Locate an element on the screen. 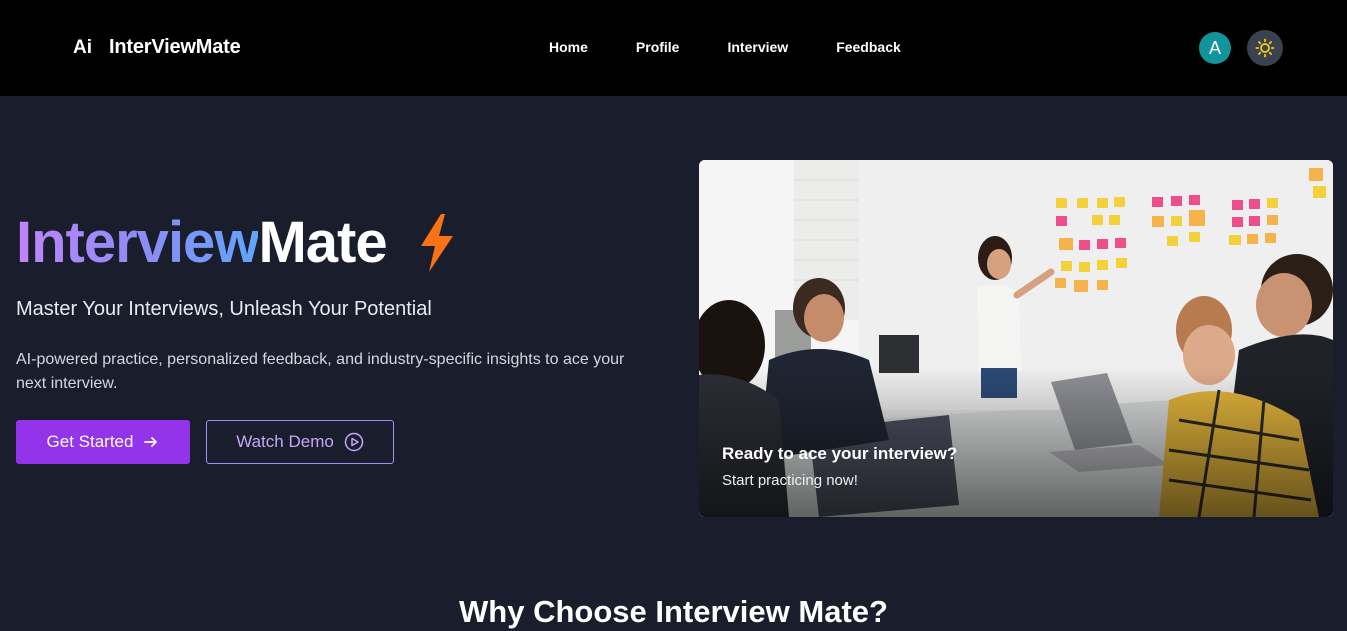 This screenshot has height=631, width=1347. sun-icon is located at coordinates (1265, 48).